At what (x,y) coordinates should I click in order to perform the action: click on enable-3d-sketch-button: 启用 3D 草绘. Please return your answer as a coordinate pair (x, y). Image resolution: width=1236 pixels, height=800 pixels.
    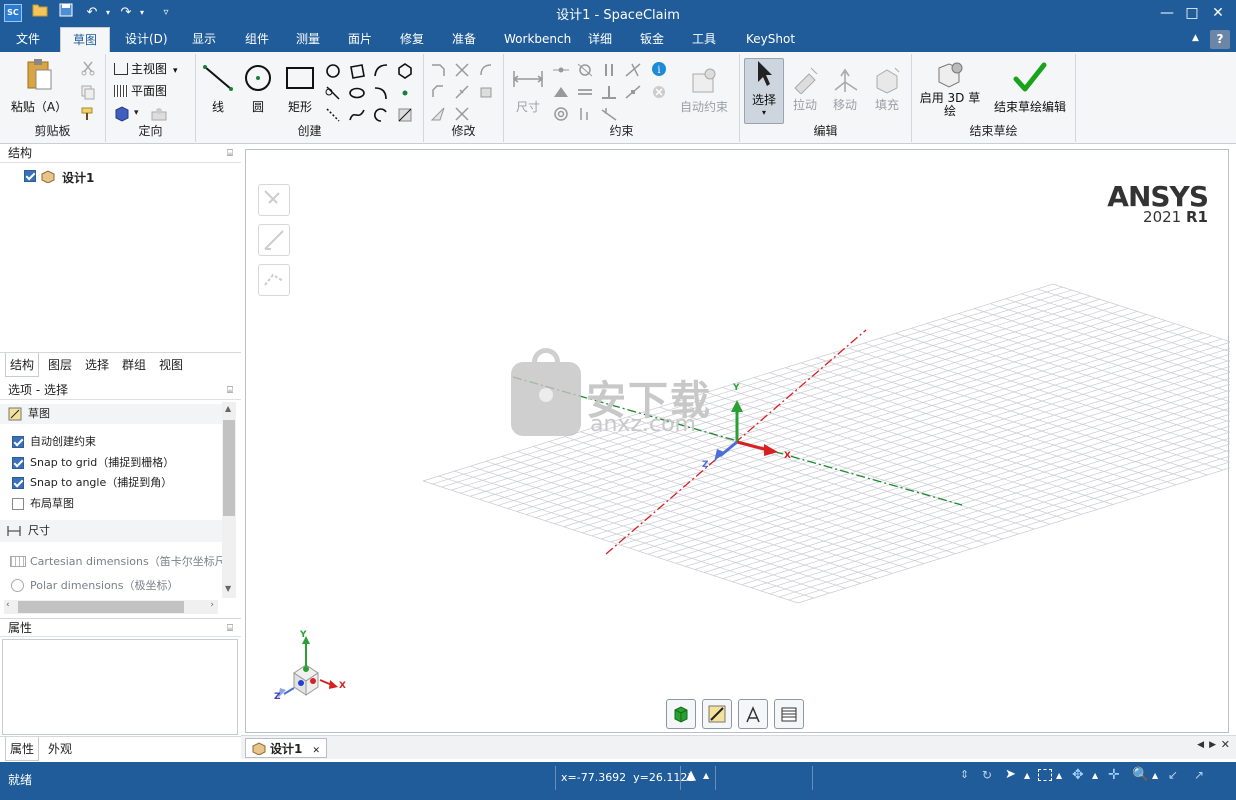
    Looking at the image, I should click on (950, 89).